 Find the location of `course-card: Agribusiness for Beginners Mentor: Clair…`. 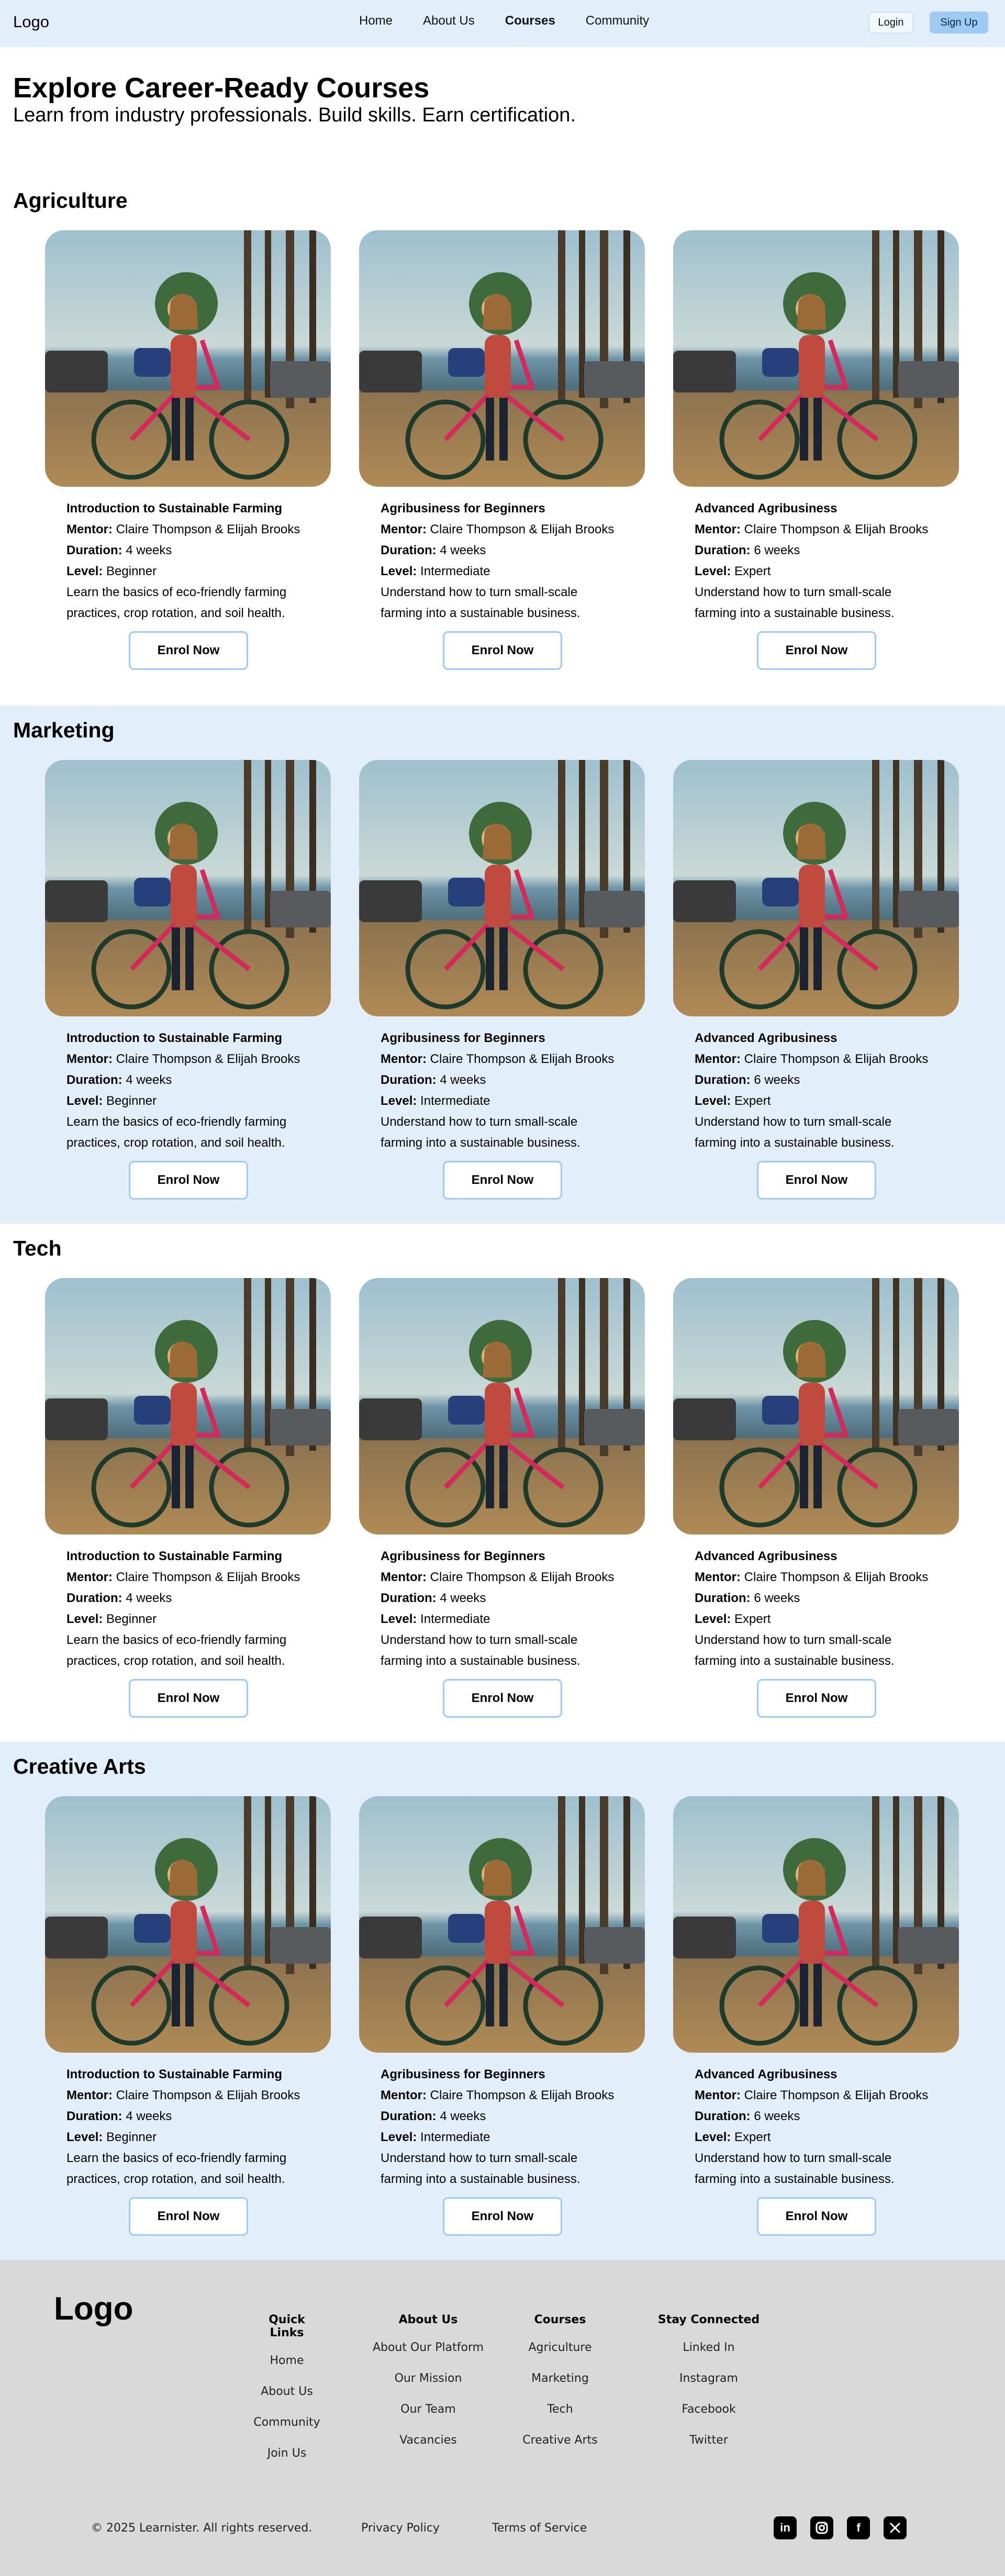

course-card: Agribusiness for Beginners Mentor: Clair… is located at coordinates (502, 1498).